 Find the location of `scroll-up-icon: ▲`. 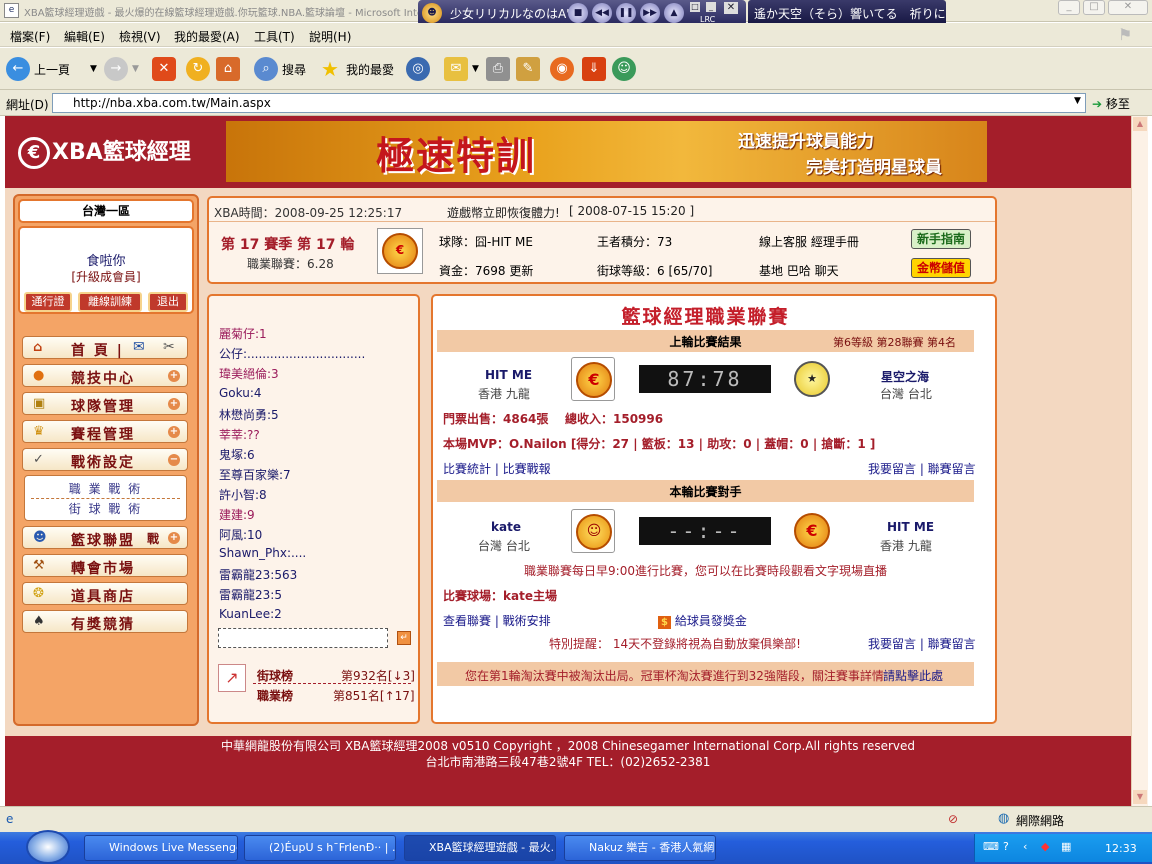

scroll-up-icon: ▲ is located at coordinates (1140, 124).